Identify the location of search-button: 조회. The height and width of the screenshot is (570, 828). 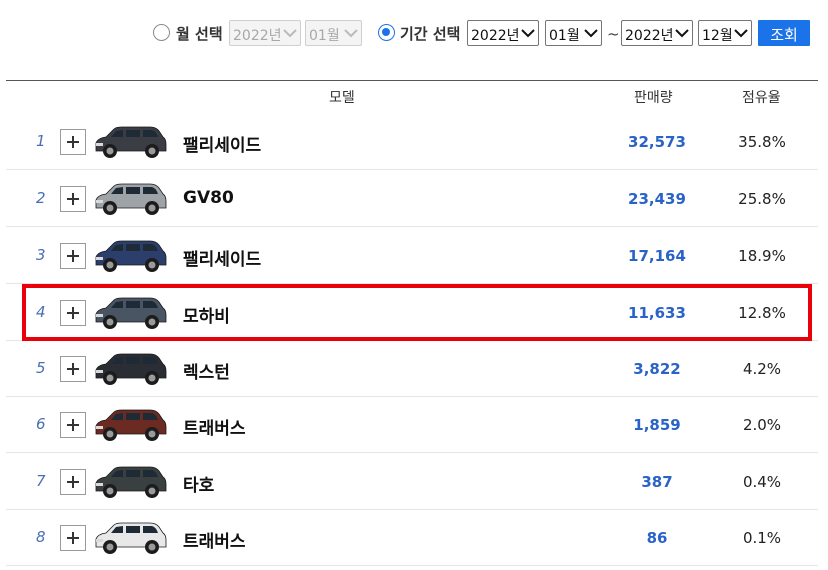
(784, 33).